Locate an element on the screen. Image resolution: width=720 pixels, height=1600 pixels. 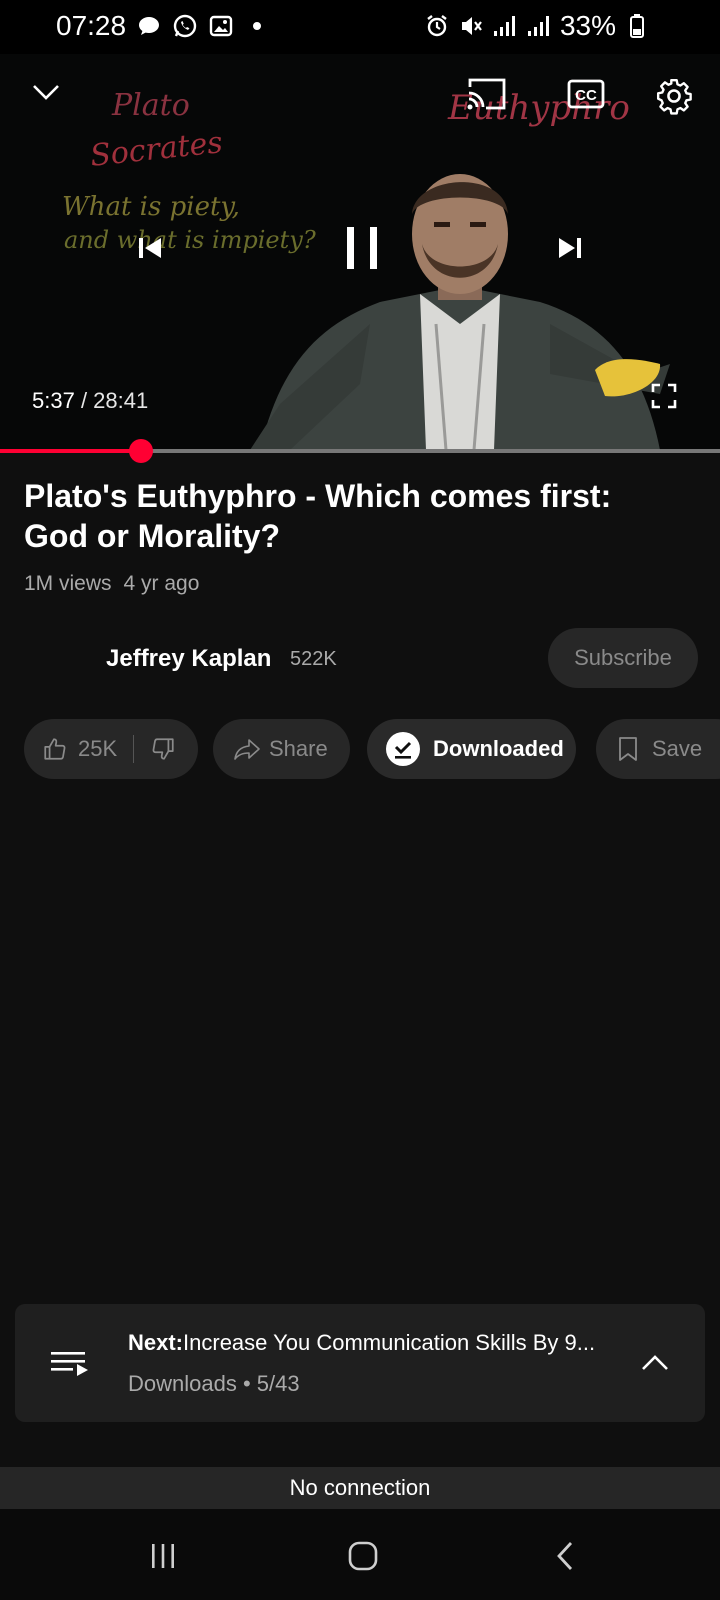
channel-name: Jeffrey Kaplan is located at coordinates (188, 659).